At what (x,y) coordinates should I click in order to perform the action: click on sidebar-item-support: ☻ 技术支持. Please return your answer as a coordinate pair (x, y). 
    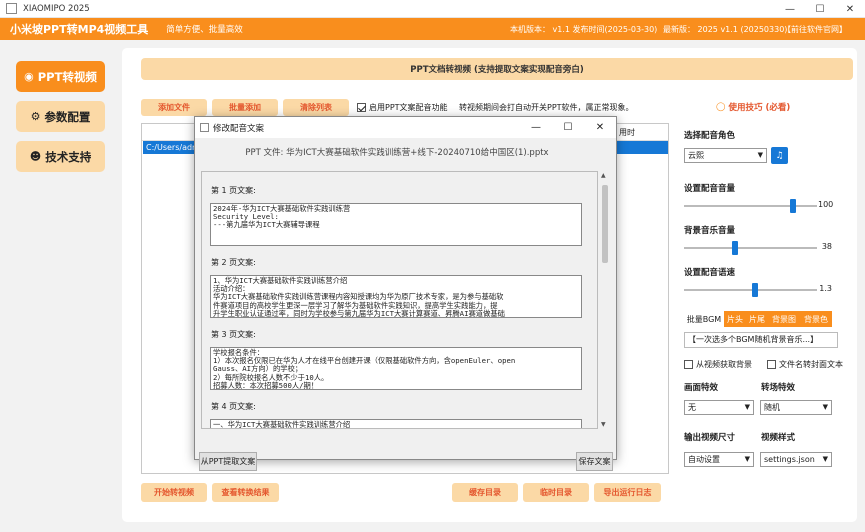
    Looking at the image, I should click on (60, 156).